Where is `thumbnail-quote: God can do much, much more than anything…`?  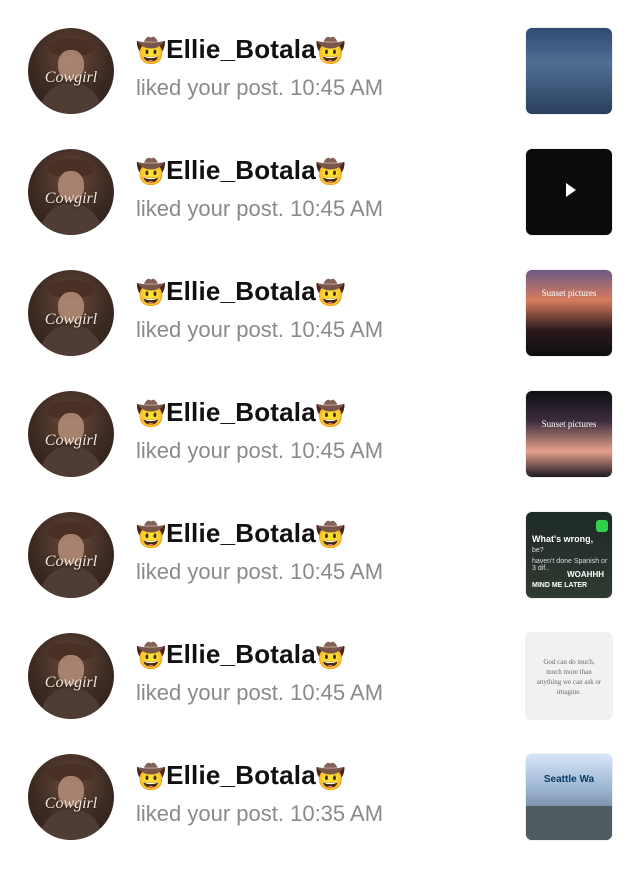
thumbnail-quote: God can do much, much more than anything… is located at coordinates (569, 677).